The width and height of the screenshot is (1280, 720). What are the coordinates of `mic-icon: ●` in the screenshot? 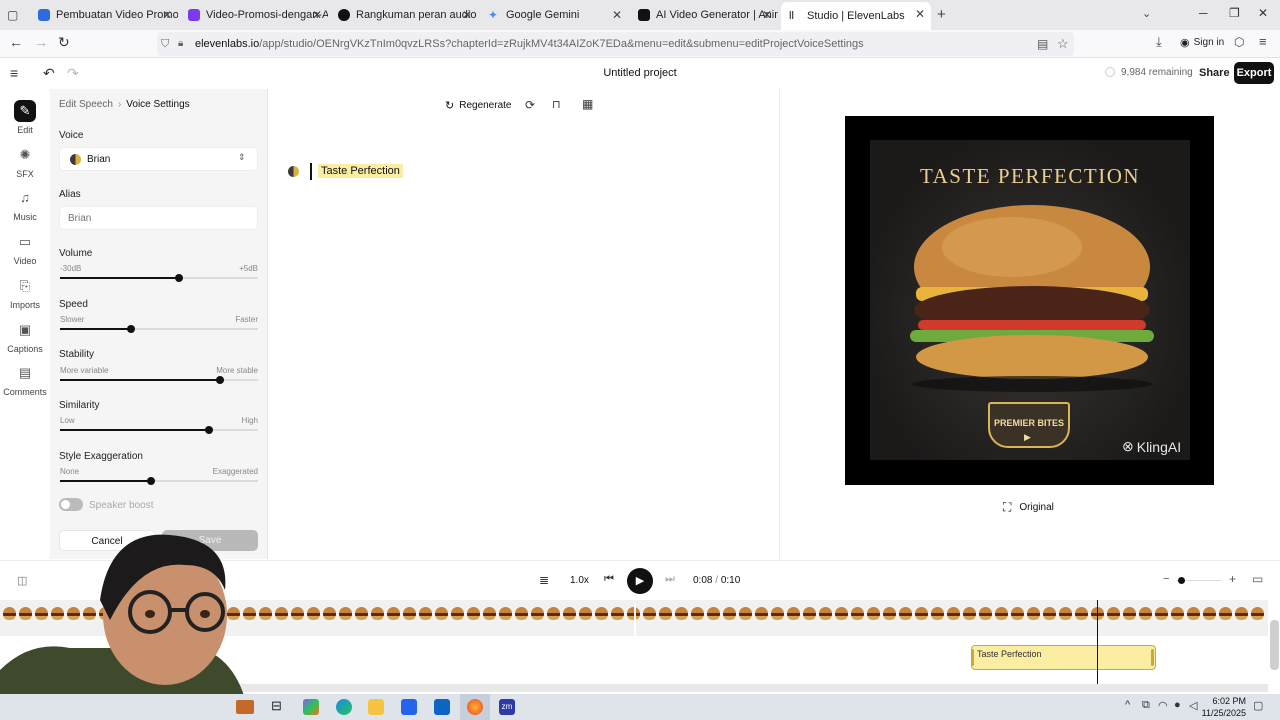 It's located at (1177, 705).